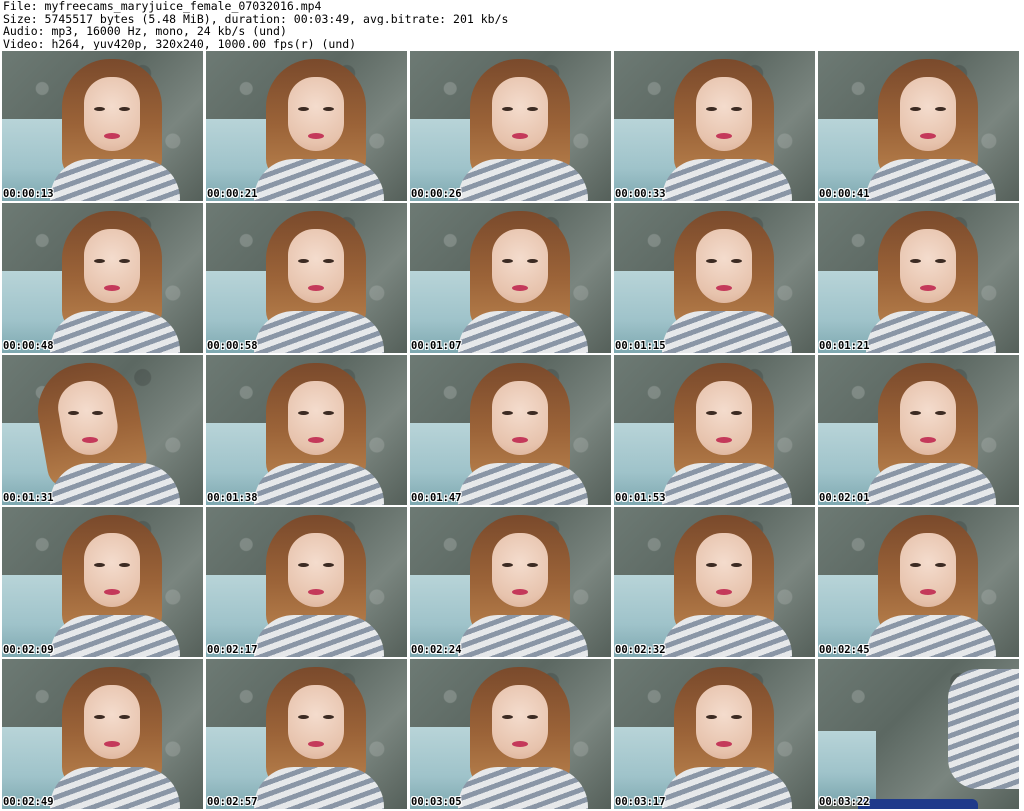 Image resolution: width=1024 pixels, height=811 pixels. Describe the element at coordinates (436, 650) in the screenshot. I see `frame-timestamp: 00:02:24` at that location.